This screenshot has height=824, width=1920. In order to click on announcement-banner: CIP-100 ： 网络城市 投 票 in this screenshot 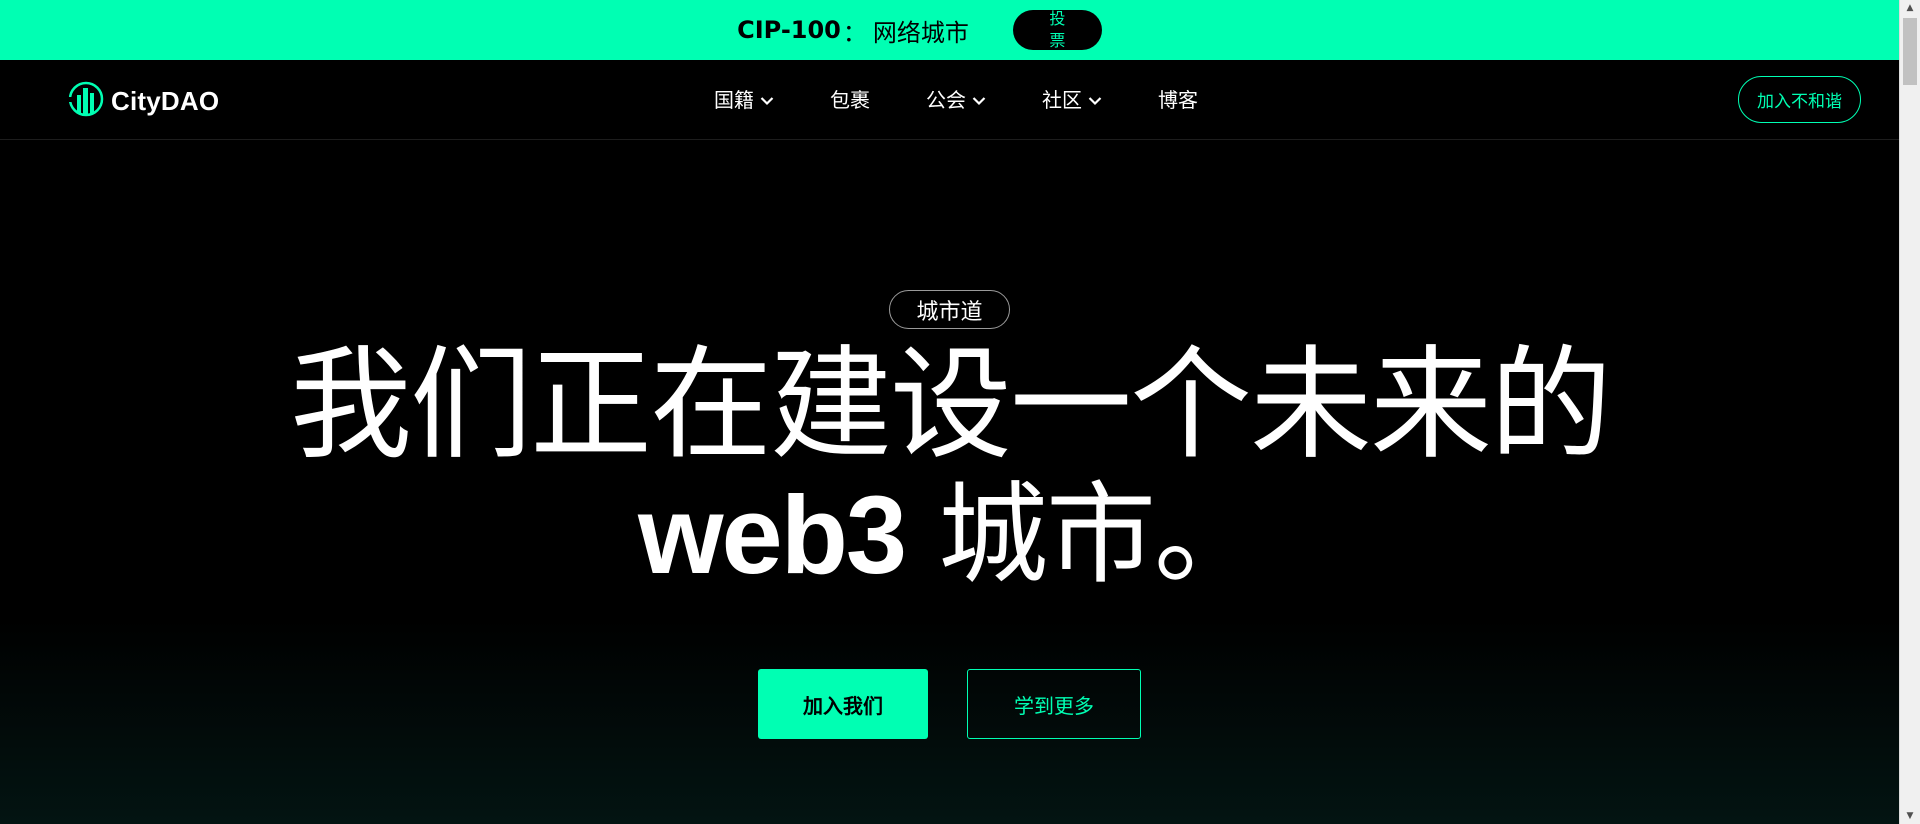, I will do `click(949, 30)`.